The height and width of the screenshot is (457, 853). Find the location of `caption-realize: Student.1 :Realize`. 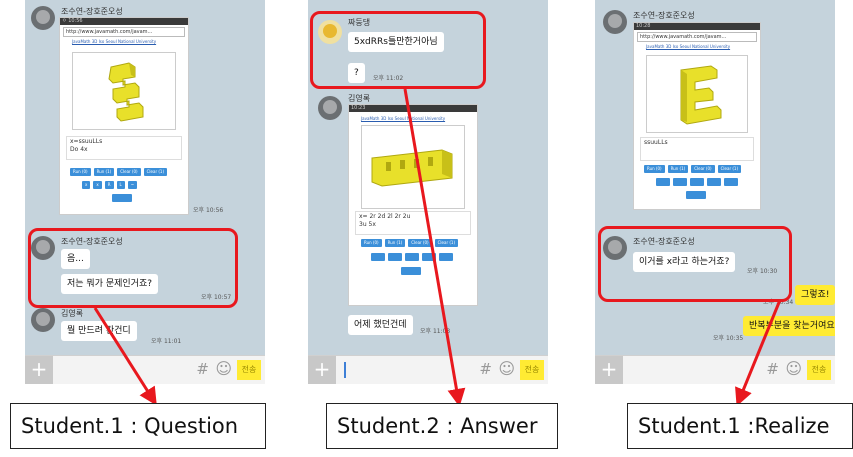

caption-realize: Student.1 :Realize is located at coordinates (740, 426).